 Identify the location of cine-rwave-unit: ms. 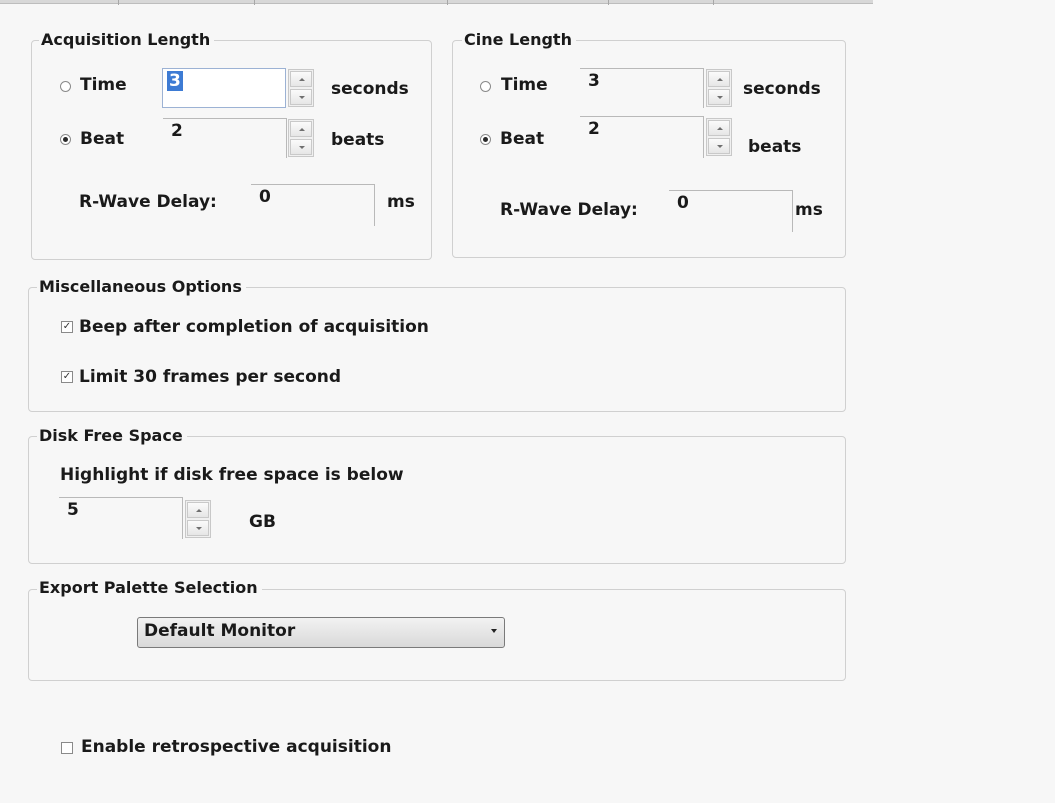
(809, 210).